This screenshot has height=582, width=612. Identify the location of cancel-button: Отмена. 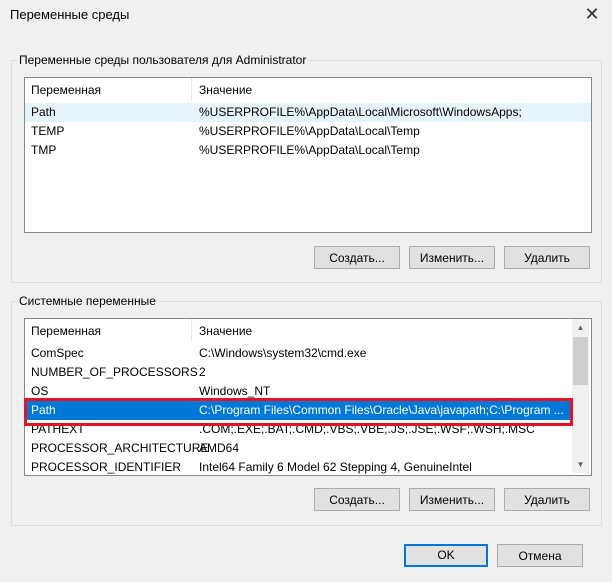
(540, 555).